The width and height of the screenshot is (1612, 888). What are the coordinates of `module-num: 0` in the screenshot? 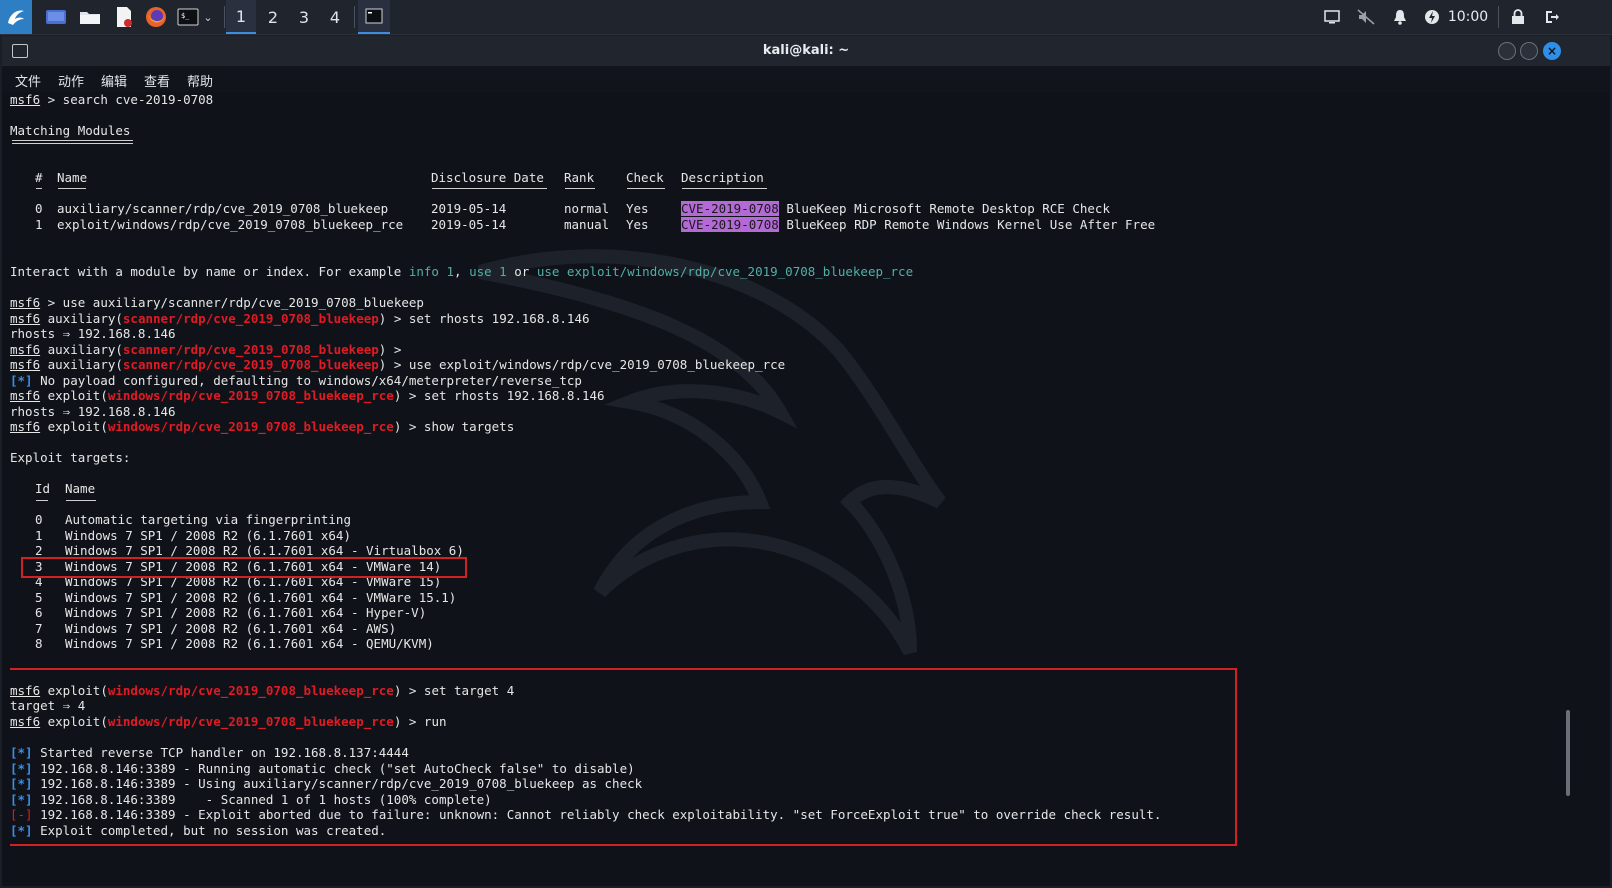 It's located at (39, 208).